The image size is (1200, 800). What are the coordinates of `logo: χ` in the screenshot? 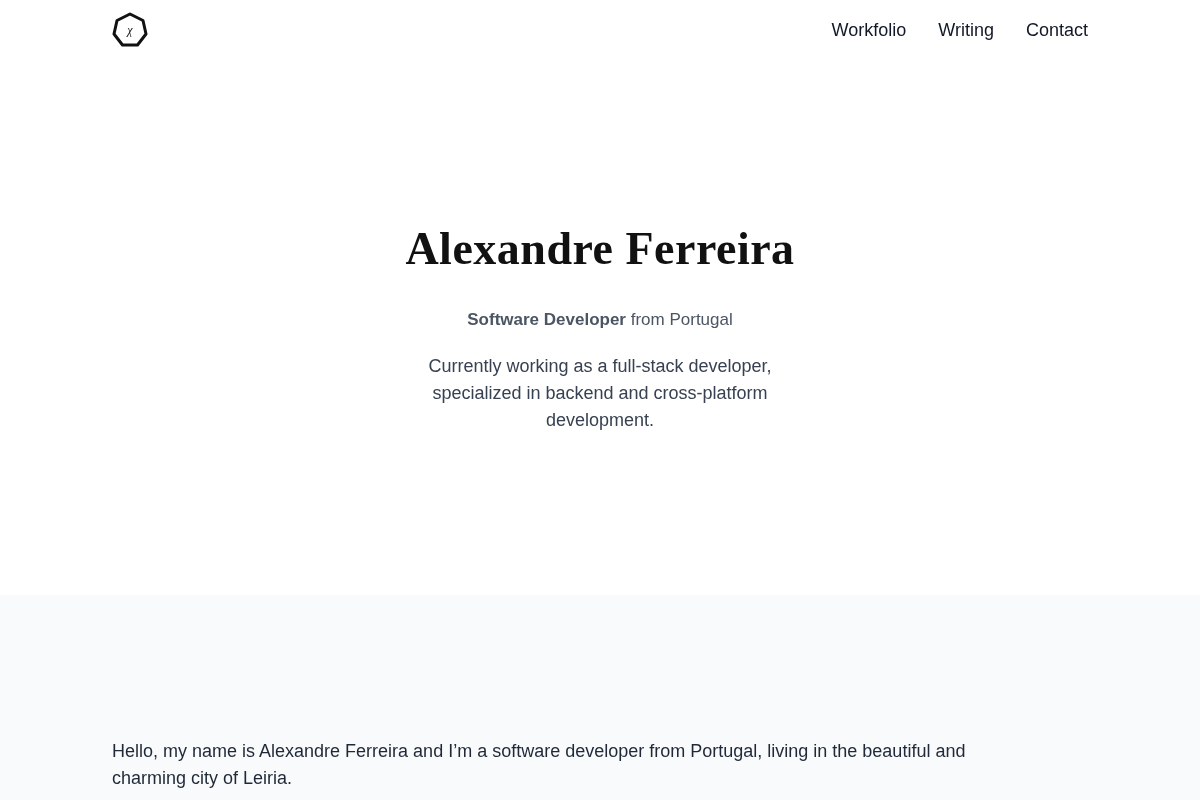 It's located at (130, 30).